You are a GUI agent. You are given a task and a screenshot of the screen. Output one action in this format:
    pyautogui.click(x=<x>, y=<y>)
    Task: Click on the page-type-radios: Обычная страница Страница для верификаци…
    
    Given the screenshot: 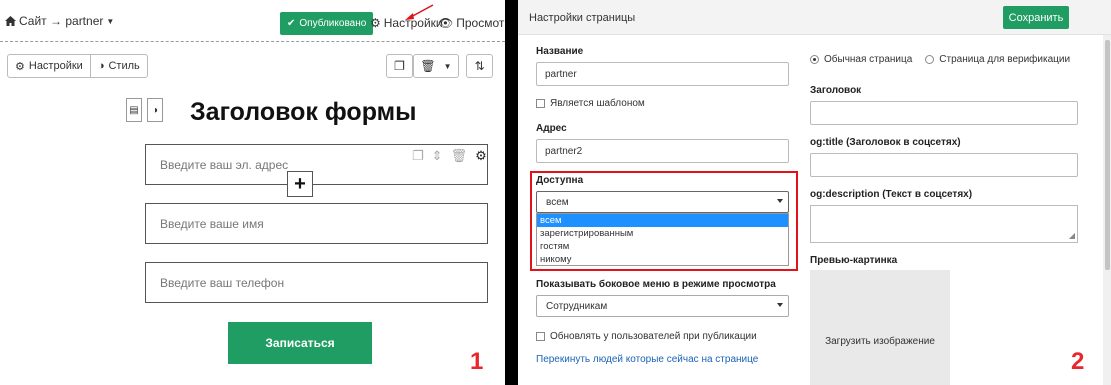 What is the action you would take?
    pyautogui.click(x=940, y=59)
    